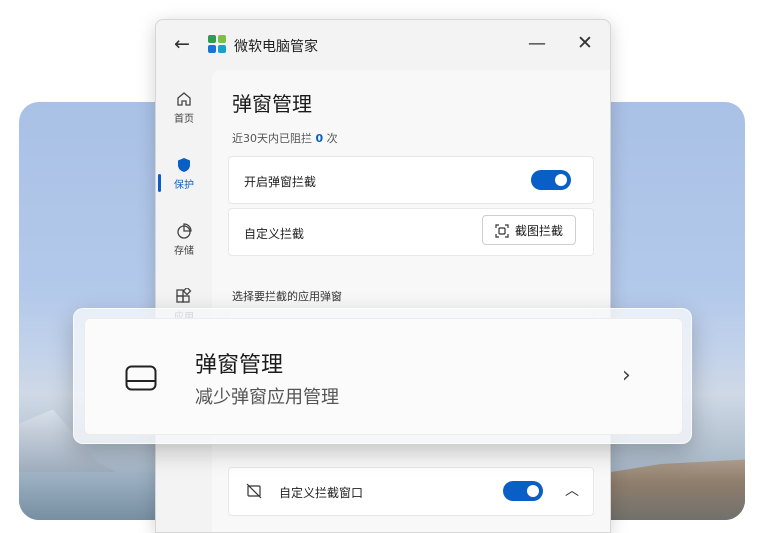 Image resolution: width=763 pixels, height=533 pixels. I want to click on sidebar-item-label: 存储, so click(184, 251).